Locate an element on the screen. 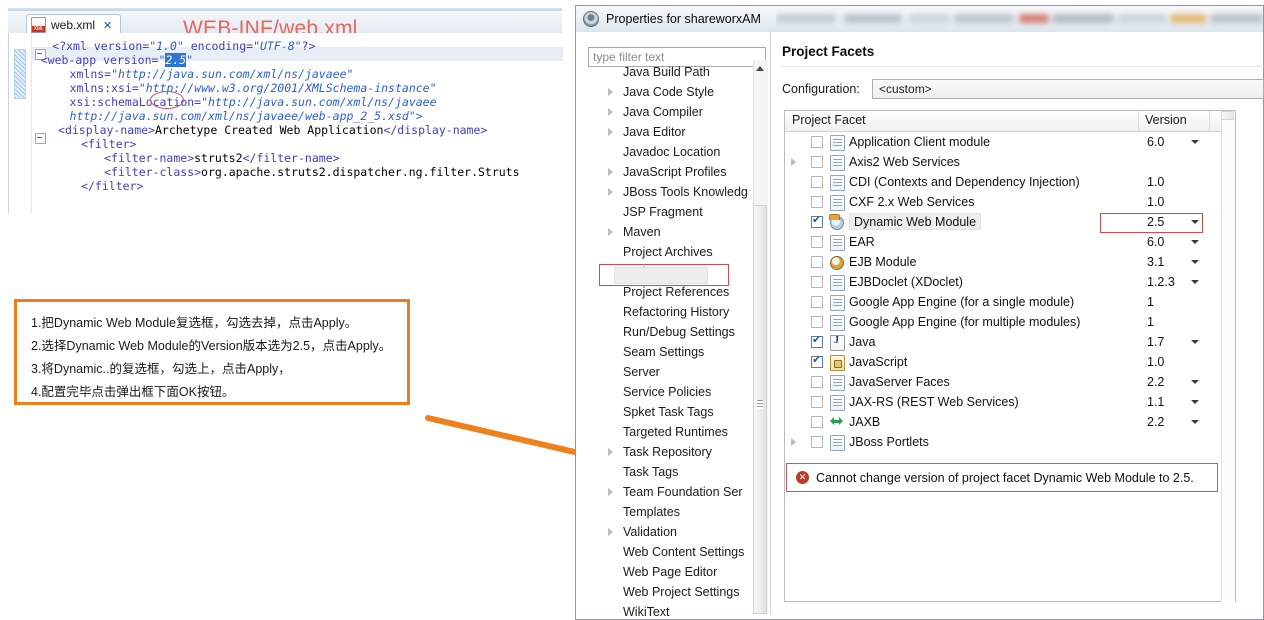 Image resolution: width=1264 pixels, height=620 pixels. tree-item-javascript-profiles: JavaScript Profiles is located at coordinates (683, 172).